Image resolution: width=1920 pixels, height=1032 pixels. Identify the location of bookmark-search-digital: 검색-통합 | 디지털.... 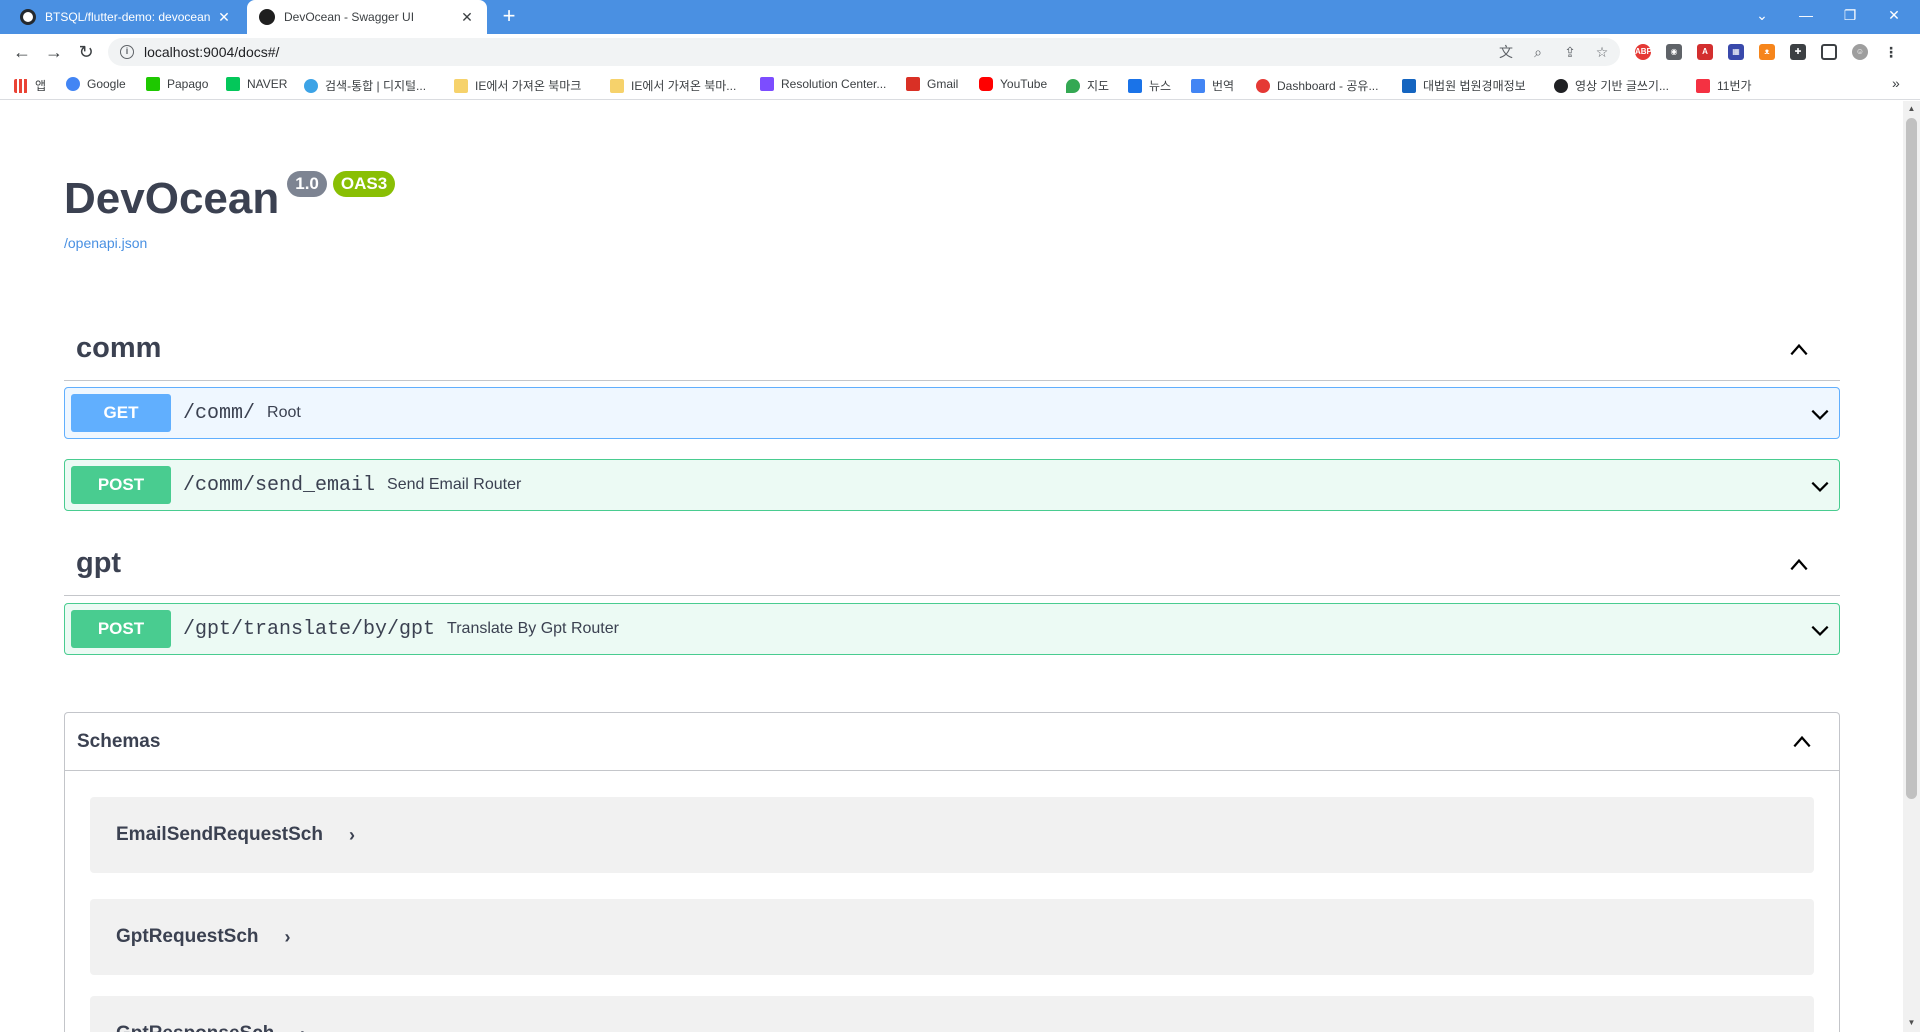
(365, 85).